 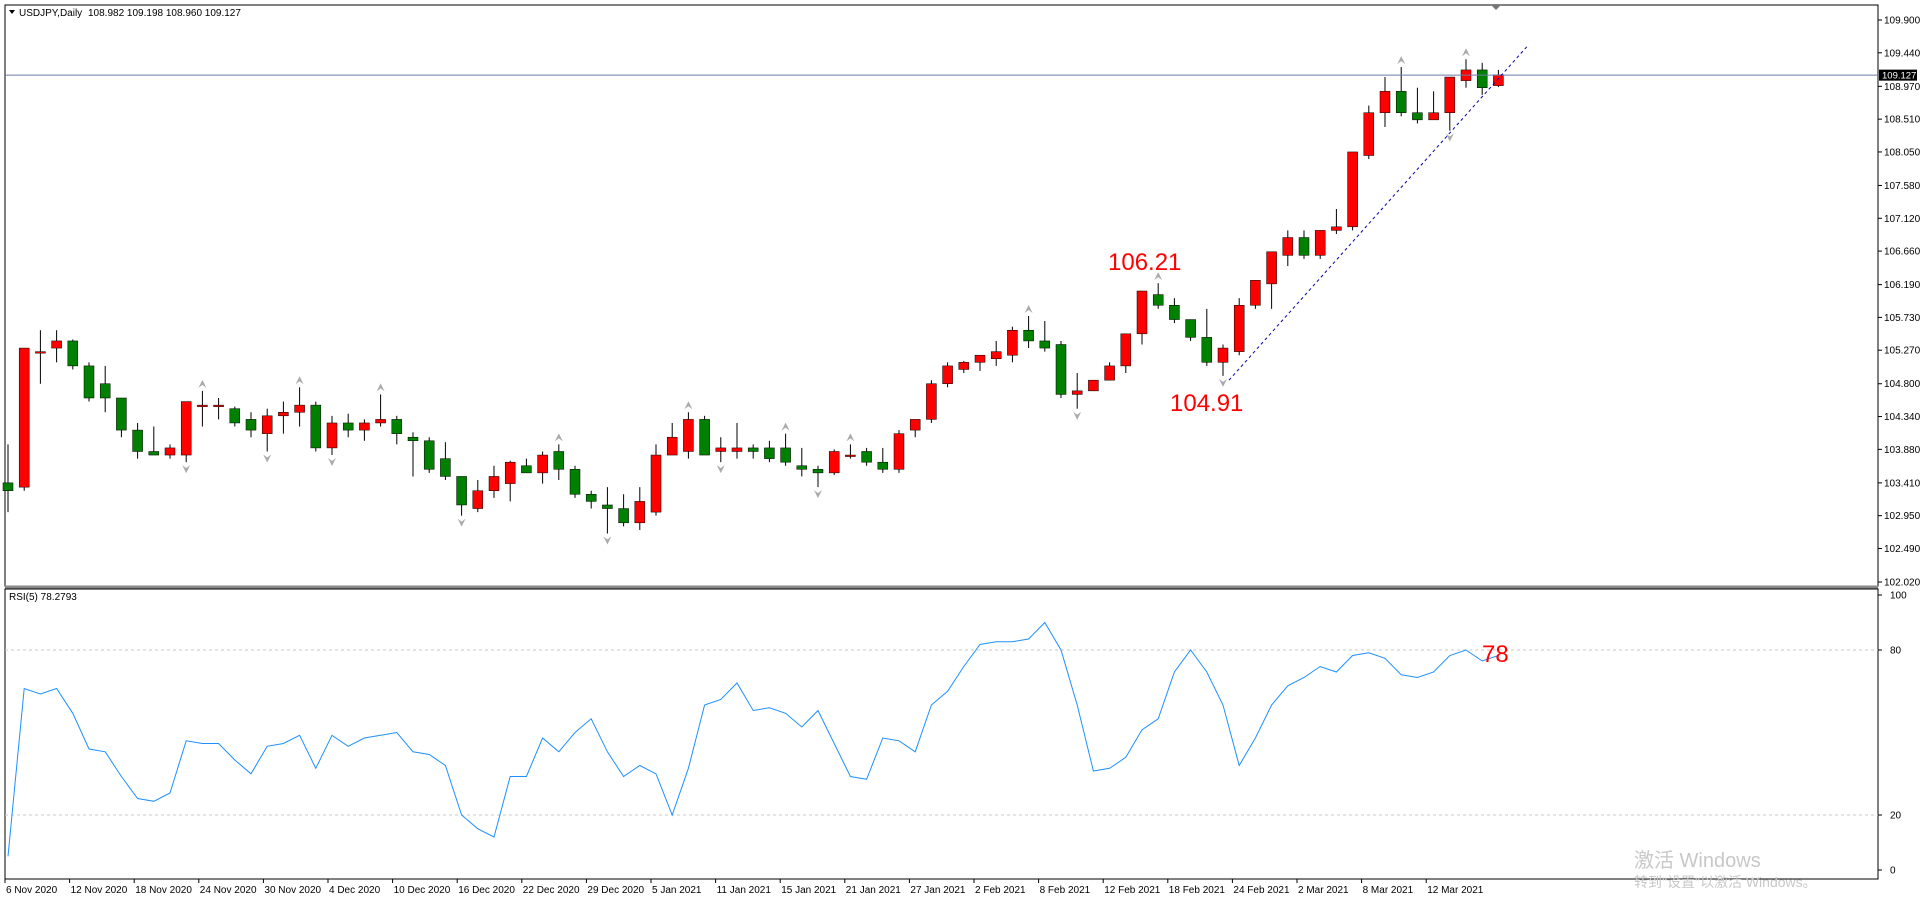 I want to click on price-tick-label: 102.020, so click(x=1902, y=583).